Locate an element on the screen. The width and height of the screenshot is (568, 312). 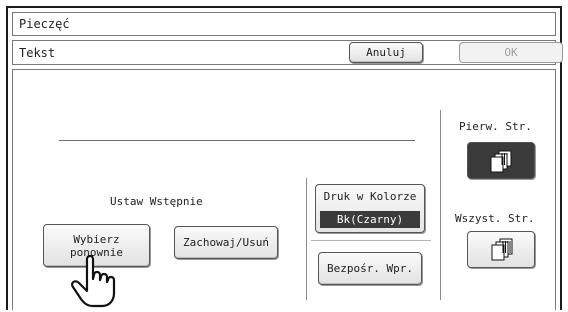
direct-entry-label: Bezpośr. Wpr. is located at coordinates (370, 268).